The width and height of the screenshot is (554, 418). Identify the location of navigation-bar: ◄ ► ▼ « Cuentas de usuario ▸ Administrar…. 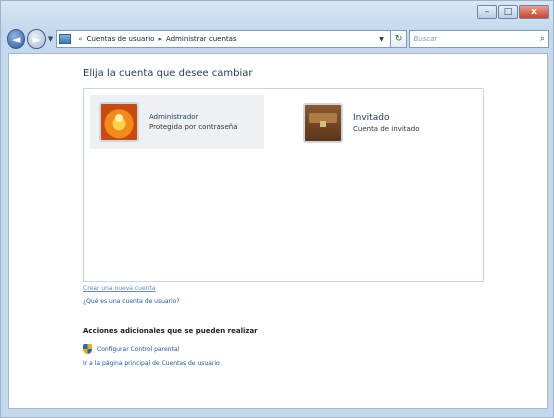
(278, 39).